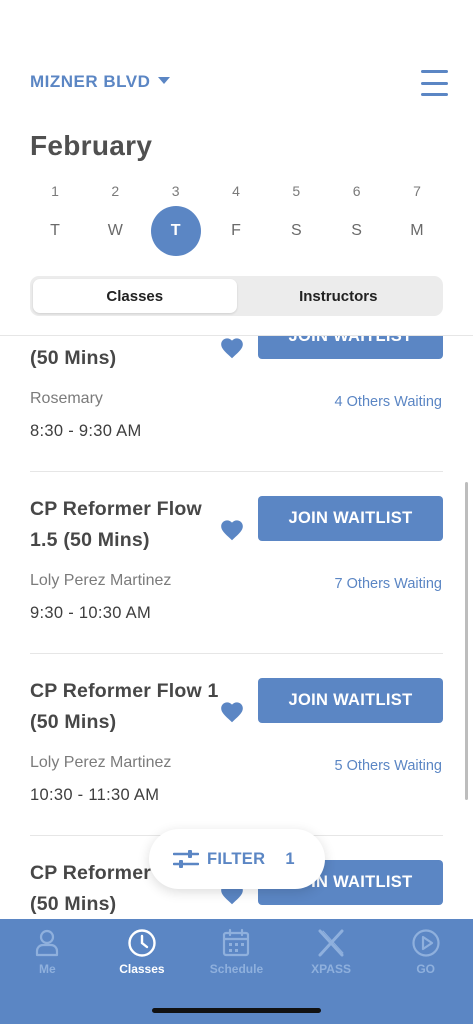 The image size is (473, 1024). I want to click on xpass-icon, so click(331, 943).